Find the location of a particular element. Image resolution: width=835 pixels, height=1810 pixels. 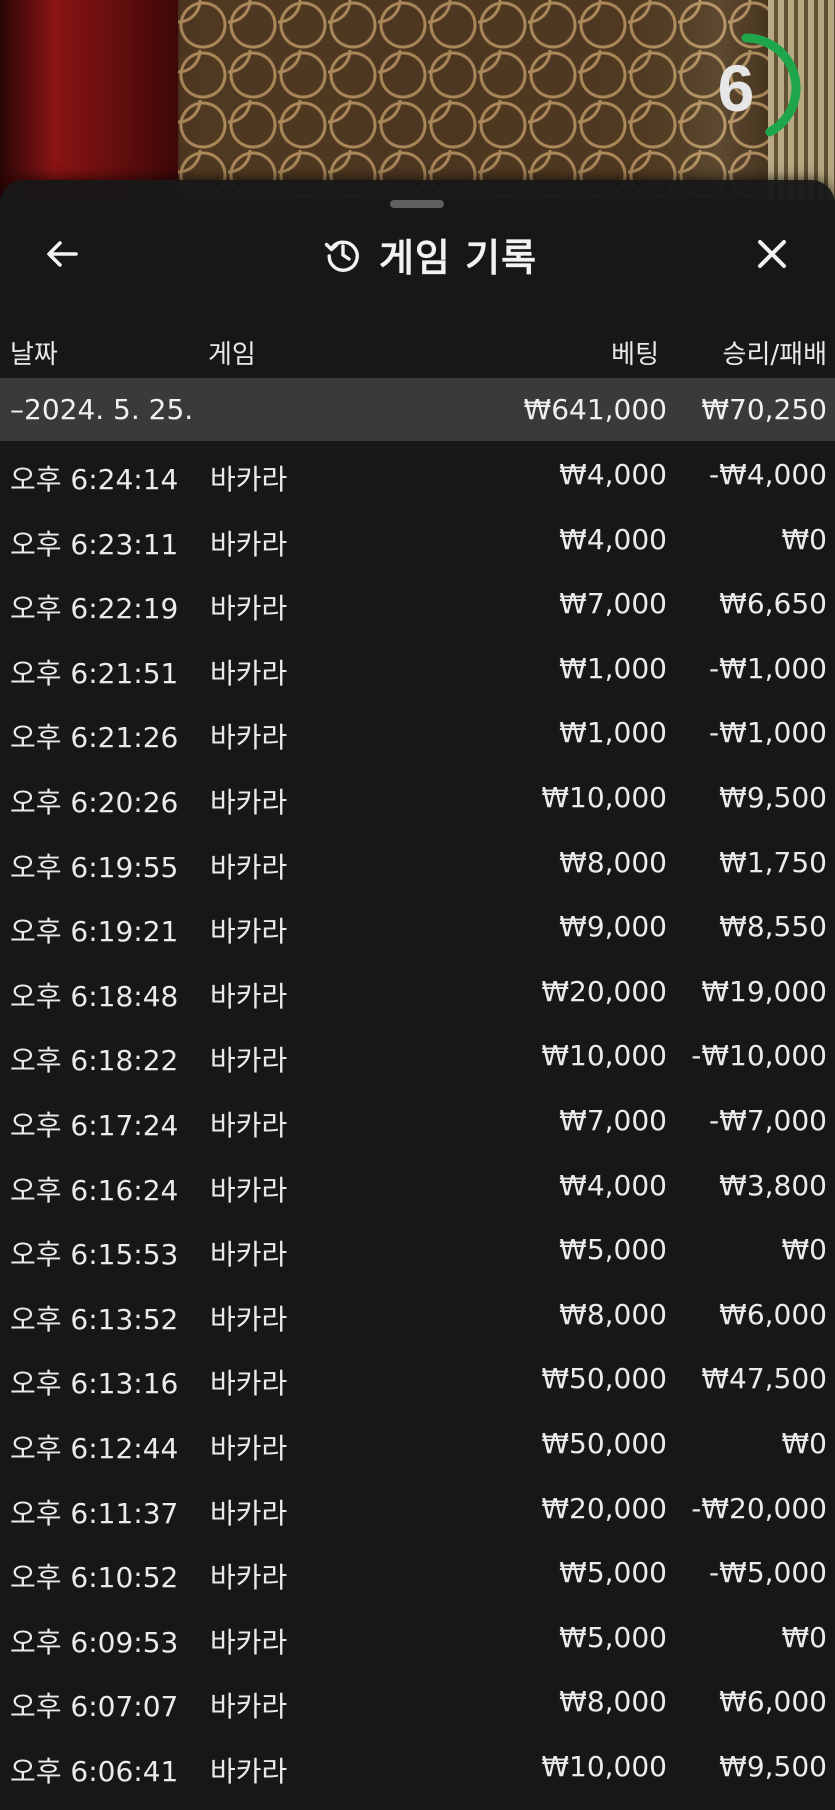

row-time: 오후 6:11:37 is located at coordinates (94, 1513).